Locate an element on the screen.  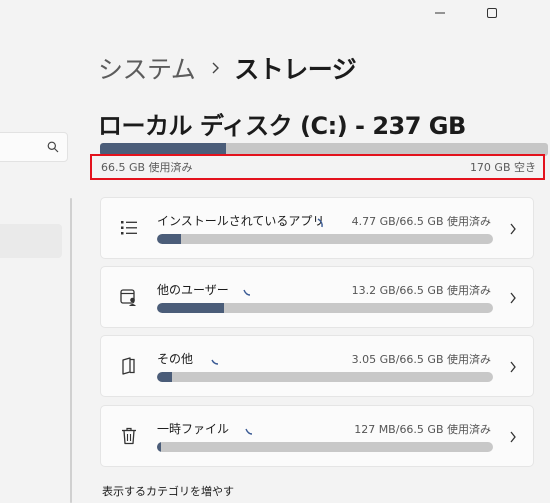
settings-search-box is located at coordinates (34, 147).